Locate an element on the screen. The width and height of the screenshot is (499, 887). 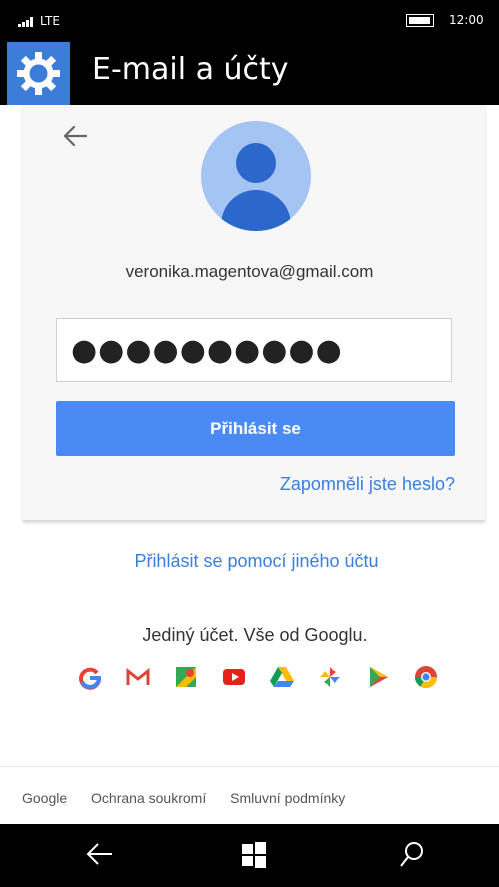
windows-start-icon is located at coordinates (254, 855).